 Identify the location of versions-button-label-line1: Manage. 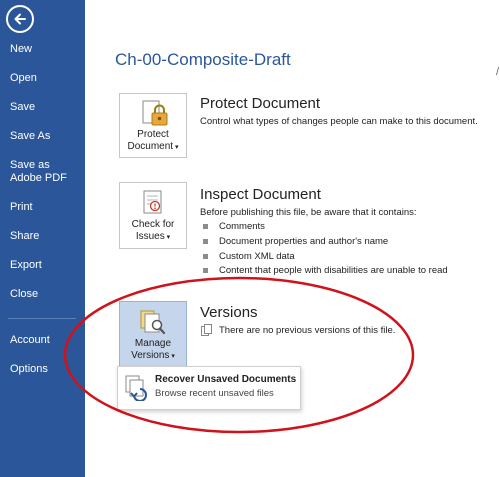
(153, 343).